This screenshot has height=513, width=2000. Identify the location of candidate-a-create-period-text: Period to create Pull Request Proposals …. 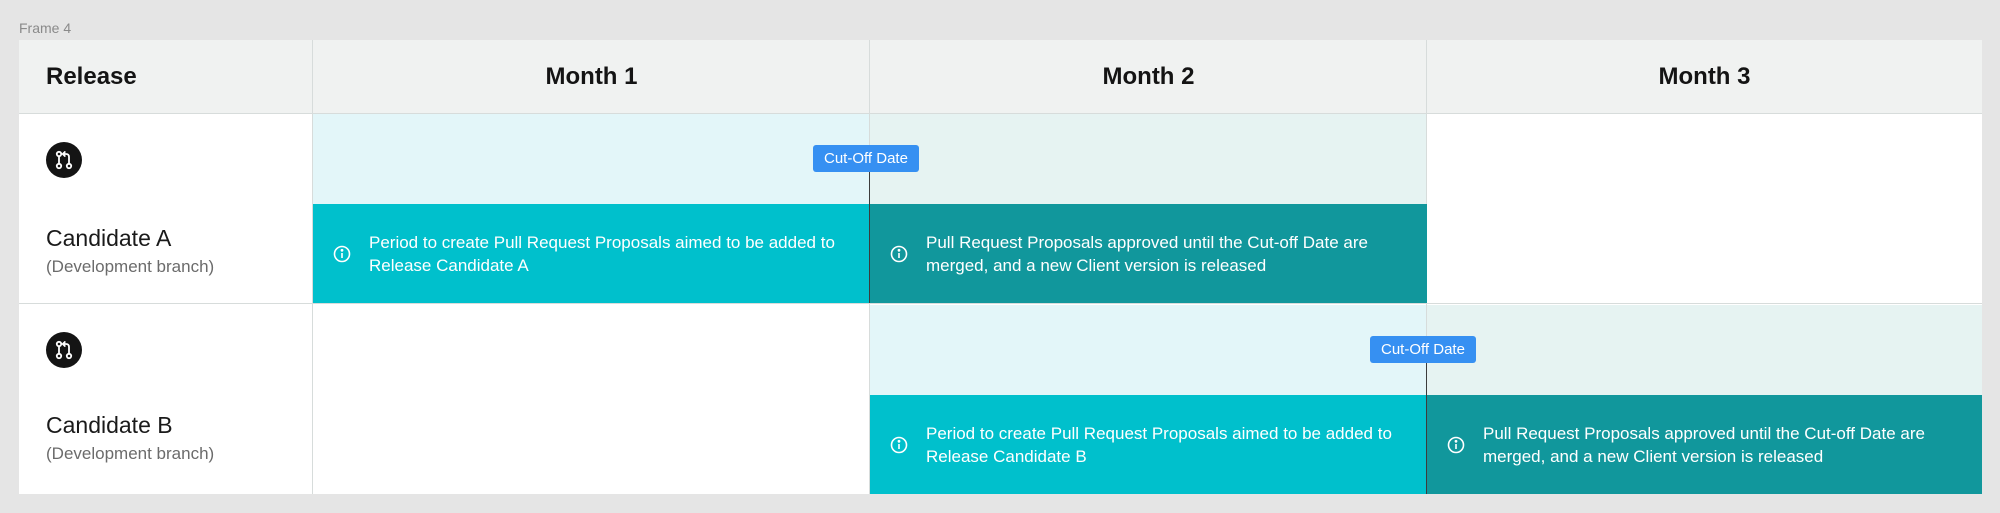
(602, 253).